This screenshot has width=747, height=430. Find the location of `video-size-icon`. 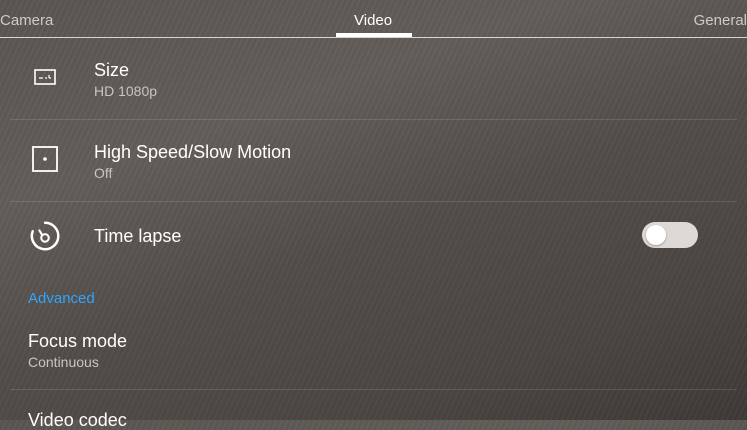

video-size-icon is located at coordinates (45, 77).